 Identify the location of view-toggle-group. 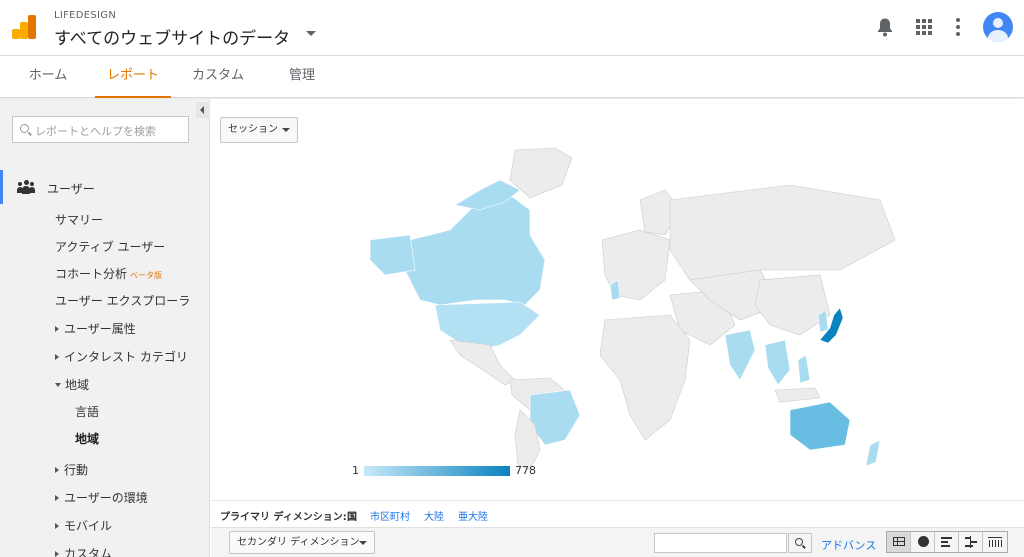
(947, 542).